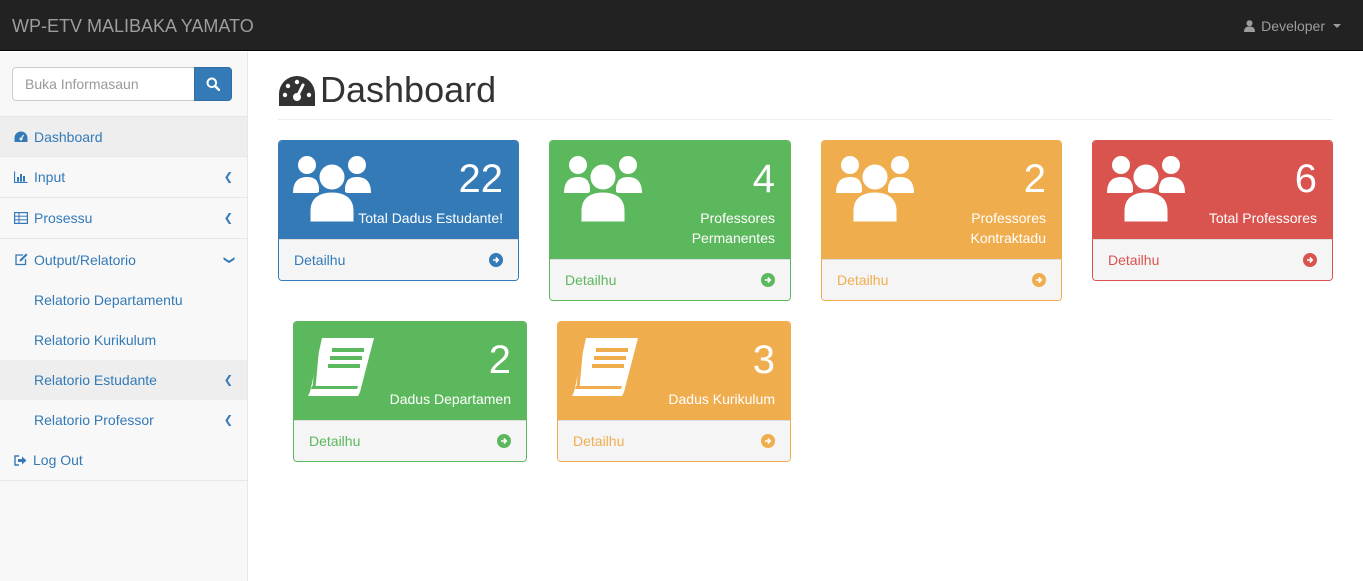 This screenshot has height=581, width=1363. Describe the element at coordinates (108, 300) in the screenshot. I see `sidebar-item-label: Relatorio Departamentu` at that location.